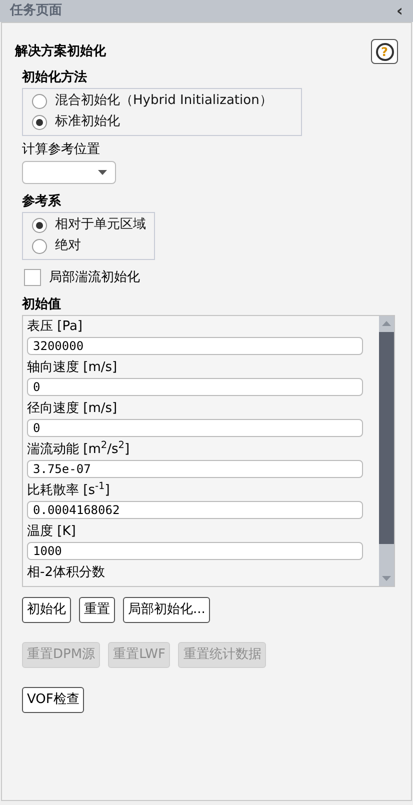 Image resolution: width=413 pixels, height=805 pixels. I want to click on field-label: 计算参考位置, so click(61, 149).